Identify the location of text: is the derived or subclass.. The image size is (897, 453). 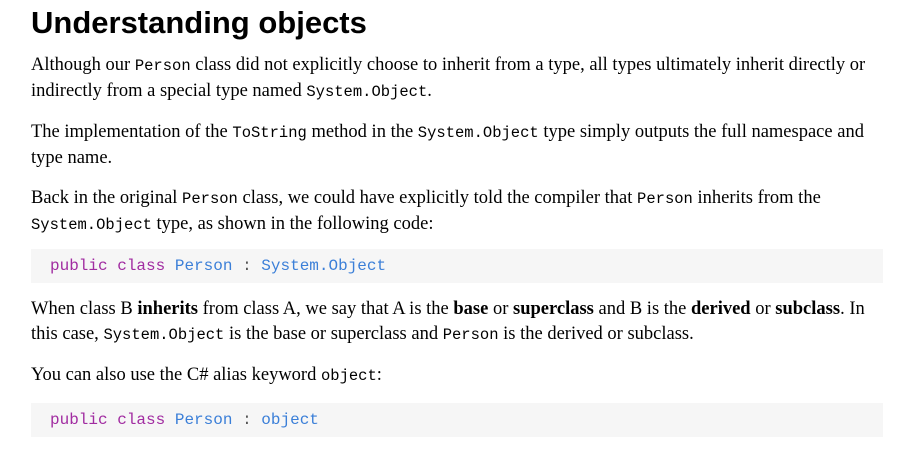
(596, 334).